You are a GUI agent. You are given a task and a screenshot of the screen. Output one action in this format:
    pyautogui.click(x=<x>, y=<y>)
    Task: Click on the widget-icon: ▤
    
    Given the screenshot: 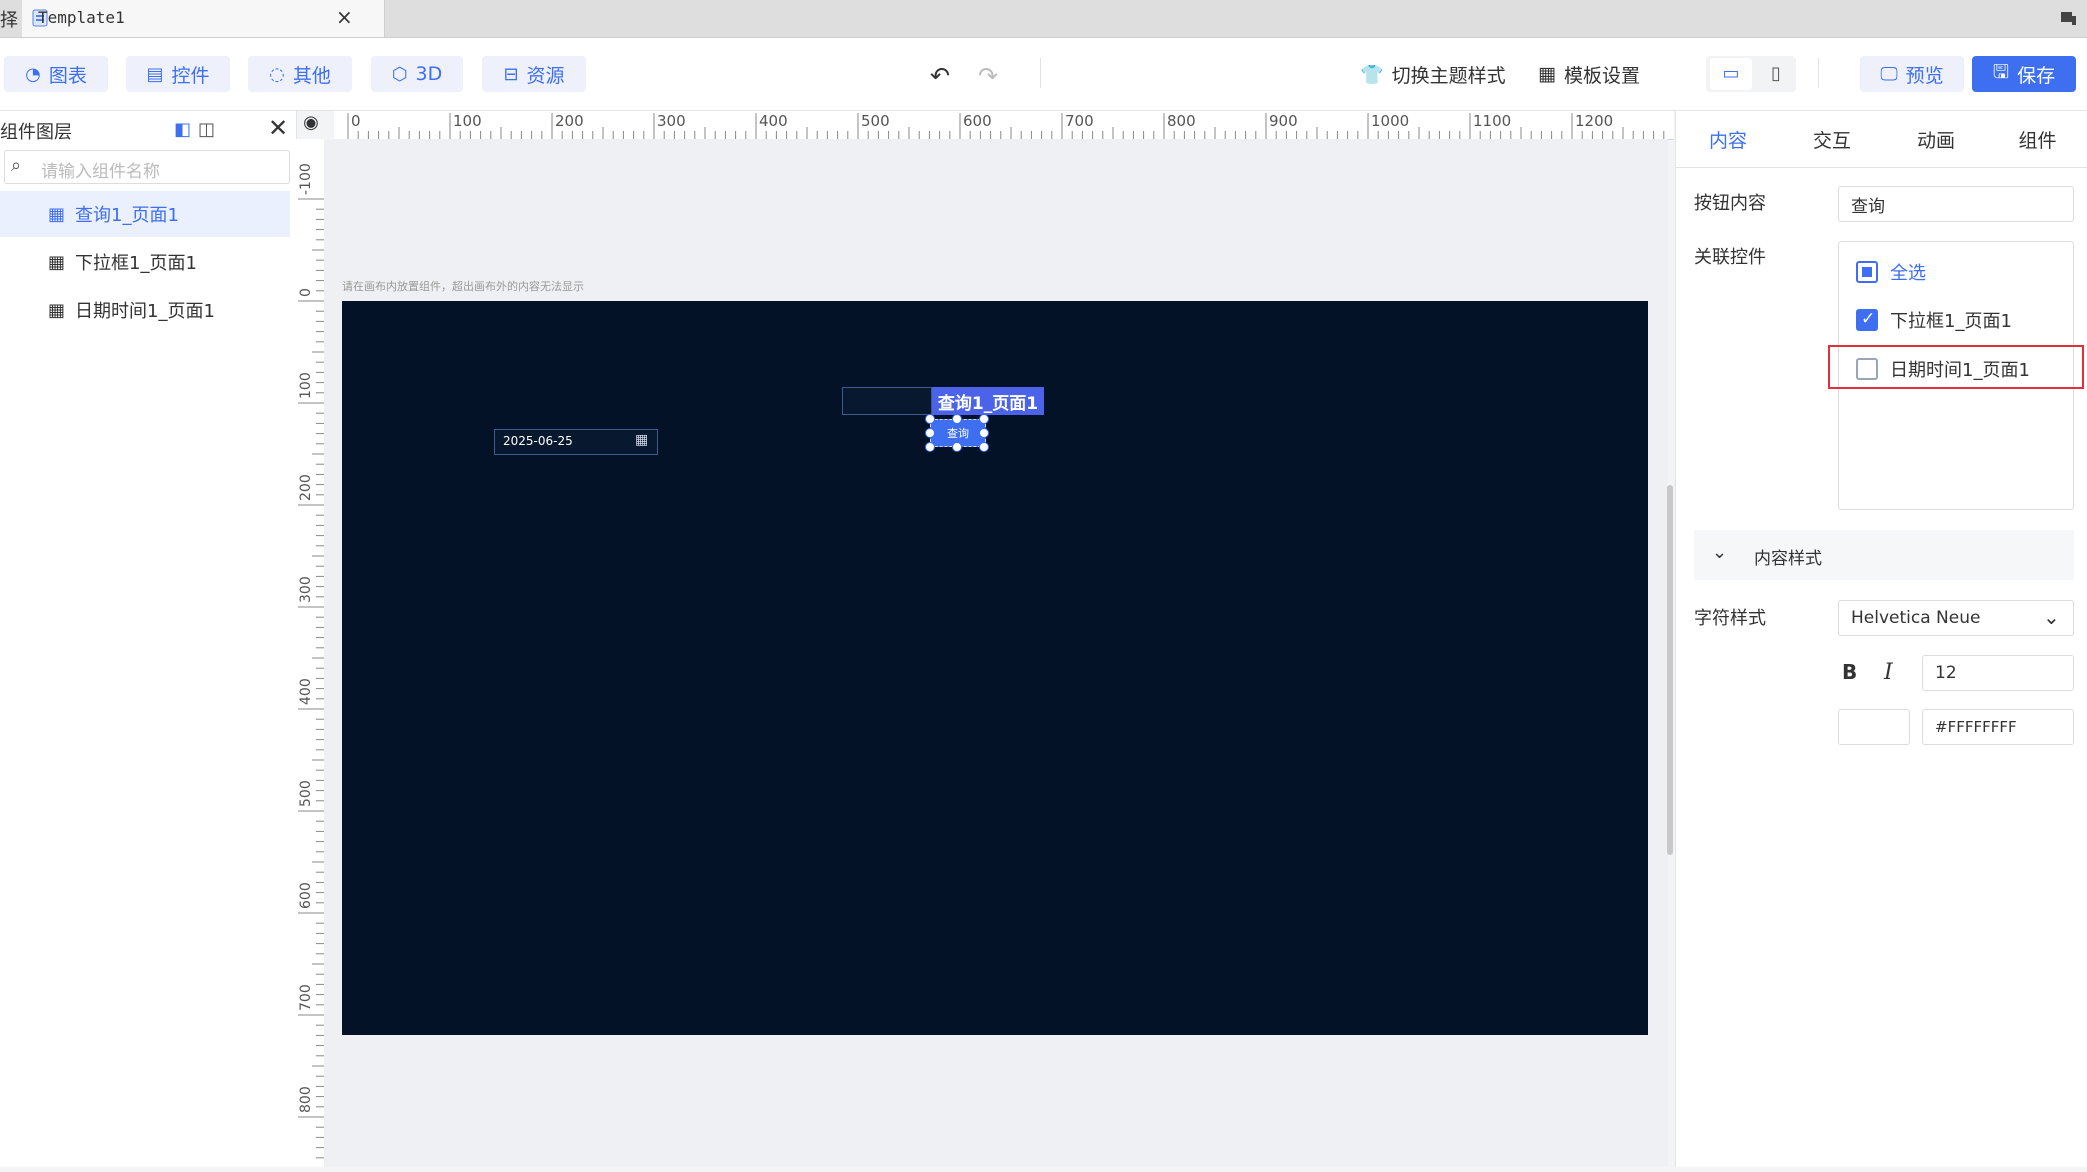 What is the action you would take?
    pyautogui.click(x=155, y=74)
    